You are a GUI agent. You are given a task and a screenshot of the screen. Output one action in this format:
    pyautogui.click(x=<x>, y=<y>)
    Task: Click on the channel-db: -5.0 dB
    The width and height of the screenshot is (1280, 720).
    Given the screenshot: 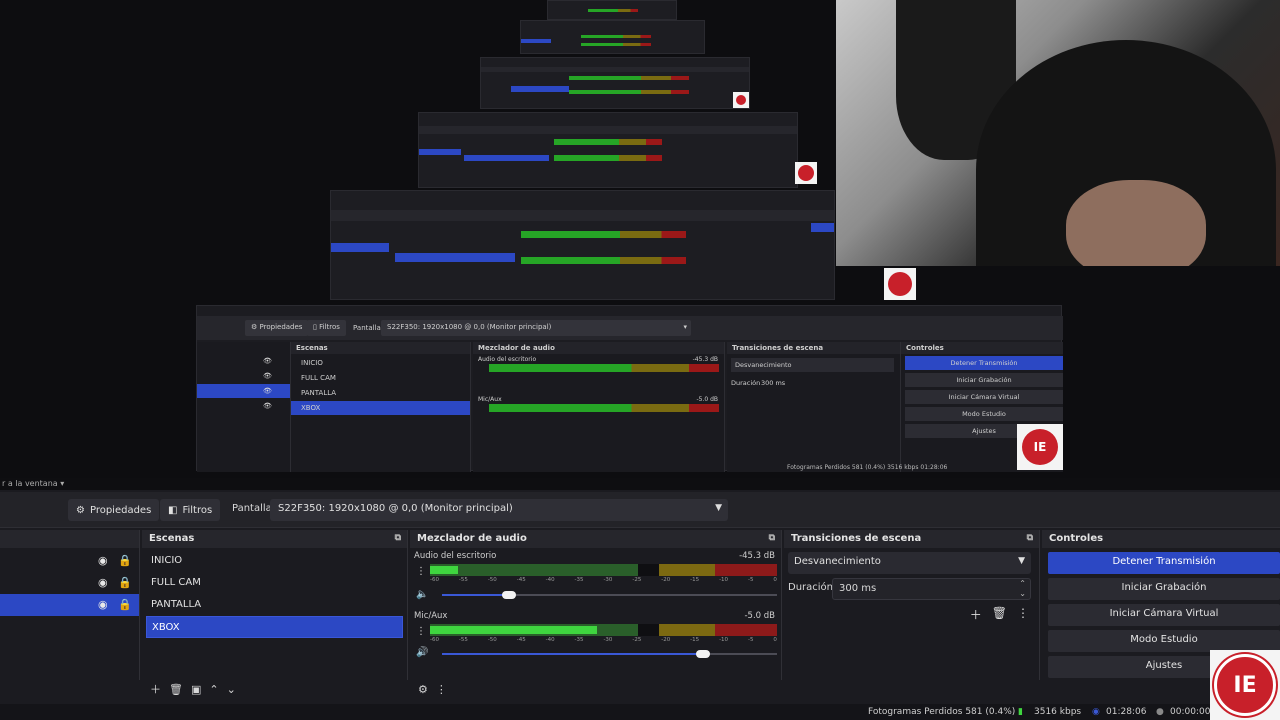 What is the action you would take?
    pyautogui.click(x=759, y=616)
    